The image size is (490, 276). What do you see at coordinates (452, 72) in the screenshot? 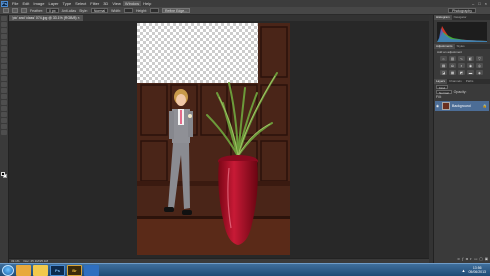
I see `posterize-icon: ▦` at bounding box center [452, 72].